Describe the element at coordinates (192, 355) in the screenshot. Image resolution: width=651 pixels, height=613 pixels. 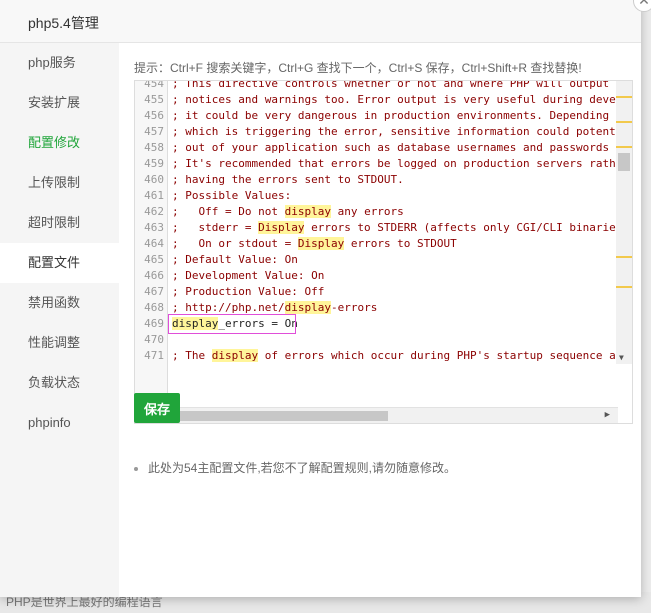
I see `code-fragment: ; The` at that location.